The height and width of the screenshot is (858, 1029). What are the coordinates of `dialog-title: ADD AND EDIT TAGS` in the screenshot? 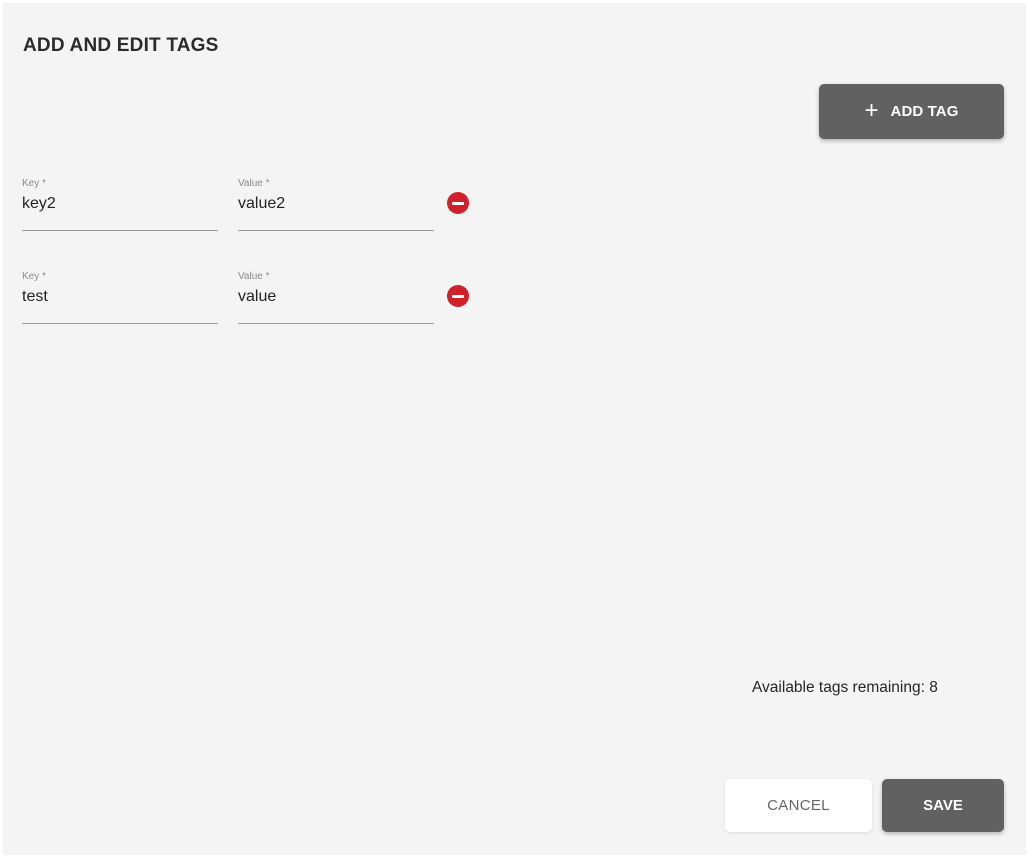 It's located at (121, 45).